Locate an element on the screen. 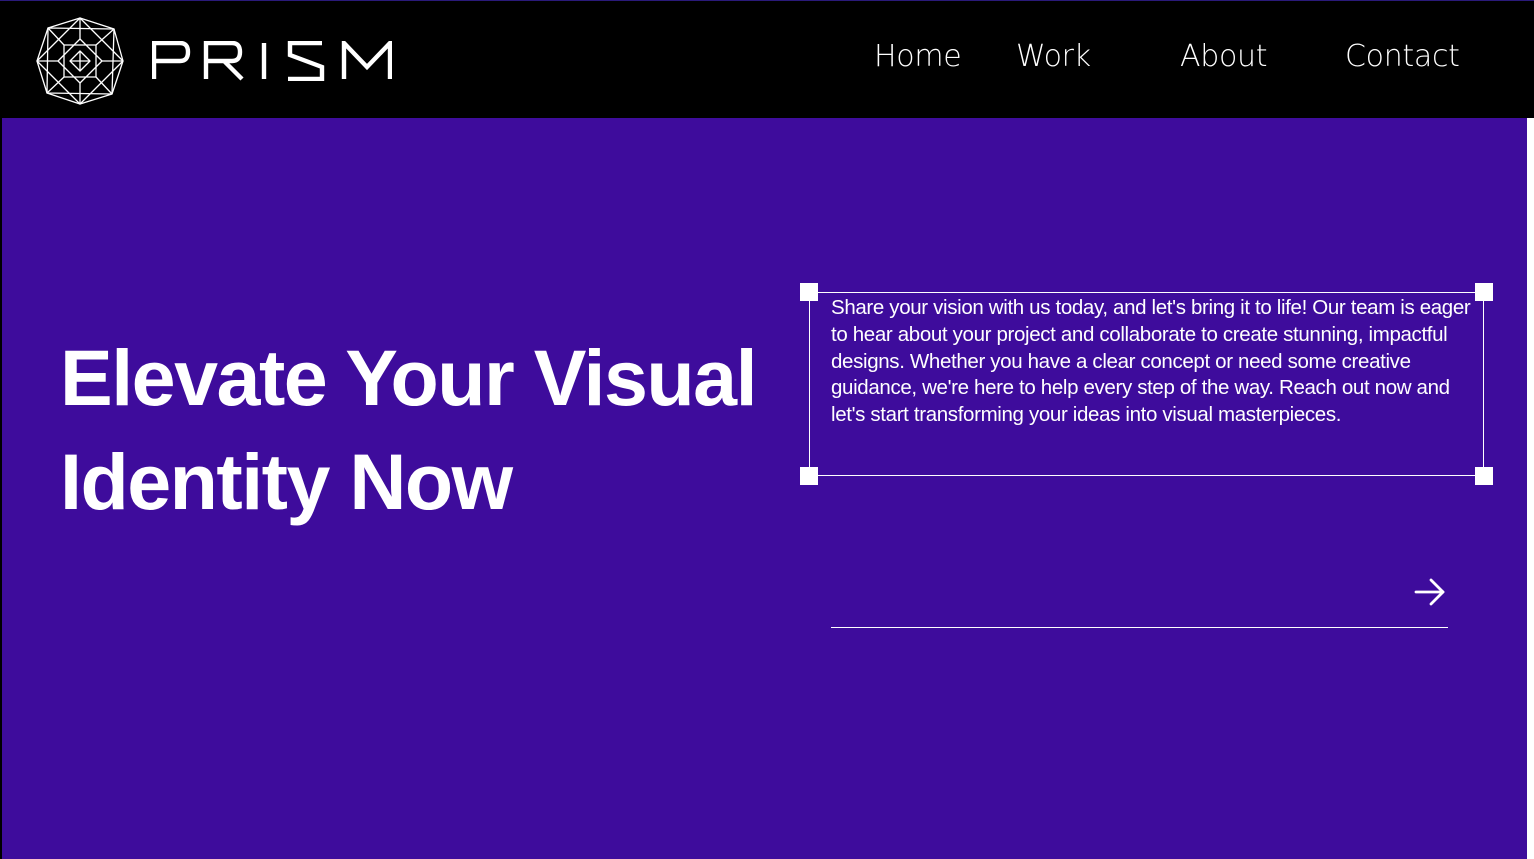 Image resolution: width=1534 pixels, height=859 pixels. nav-item-home: Home is located at coordinates (918, 57).